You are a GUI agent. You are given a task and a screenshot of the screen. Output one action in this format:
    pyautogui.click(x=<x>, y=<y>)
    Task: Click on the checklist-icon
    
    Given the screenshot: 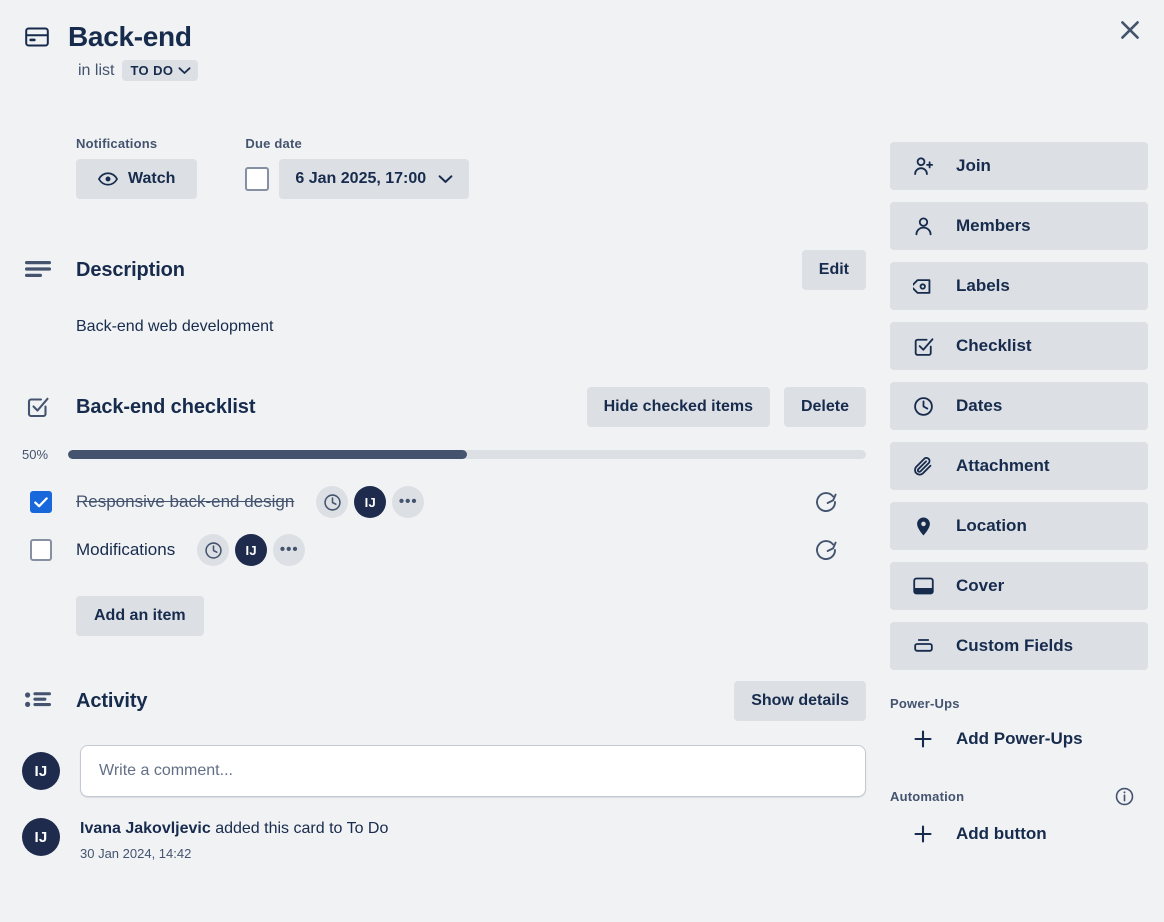 What is the action you would take?
    pyautogui.click(x=38, y=407)
    